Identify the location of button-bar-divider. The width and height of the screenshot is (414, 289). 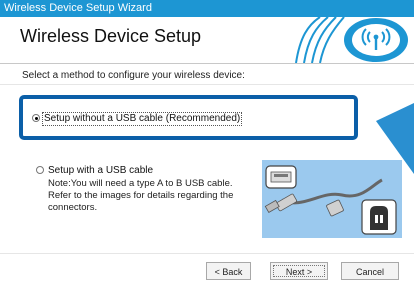
(207, 253).